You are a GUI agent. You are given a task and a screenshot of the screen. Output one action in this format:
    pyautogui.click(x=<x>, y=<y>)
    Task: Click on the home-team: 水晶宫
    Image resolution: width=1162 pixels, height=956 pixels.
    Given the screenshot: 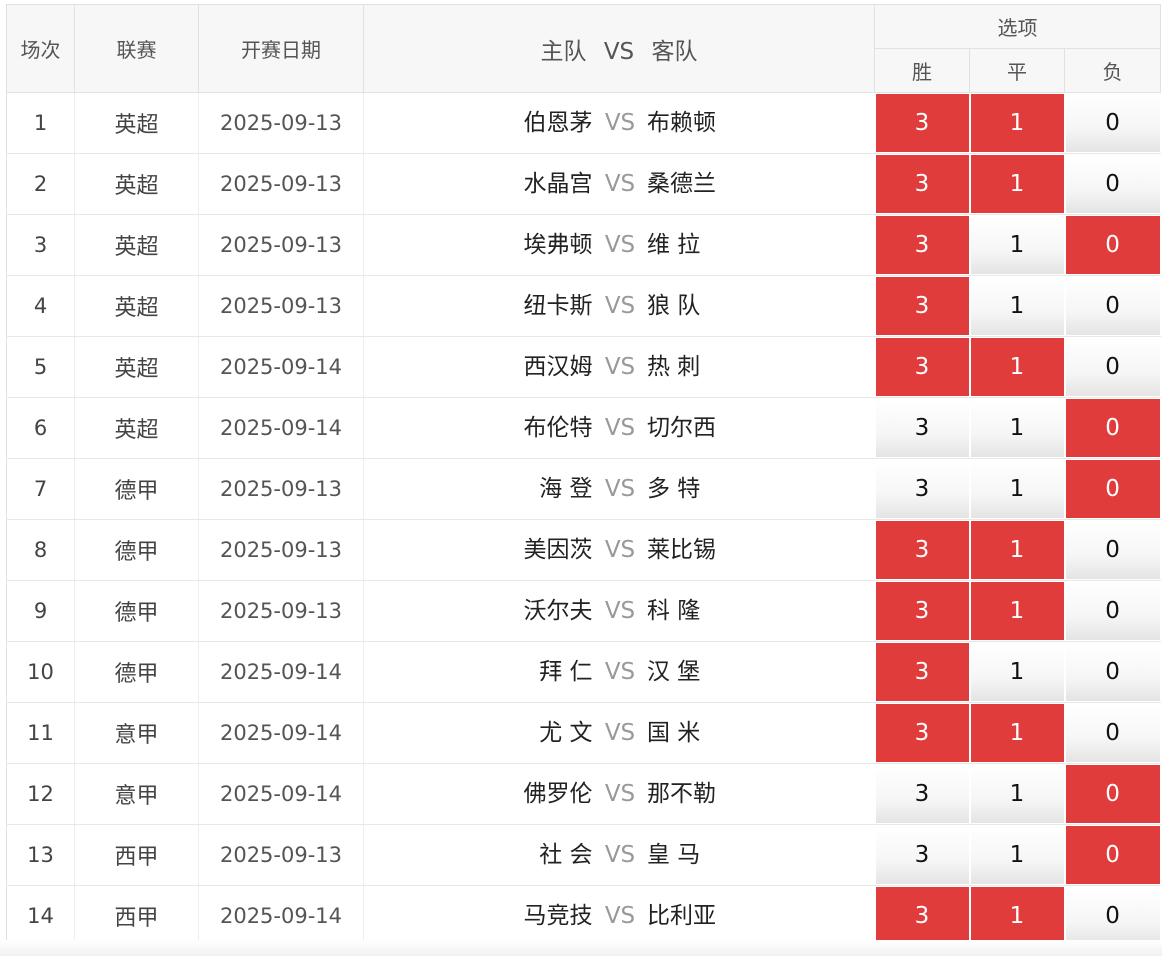 What is the action you would take?
    pyautogui.click(x=558, y=184)
    